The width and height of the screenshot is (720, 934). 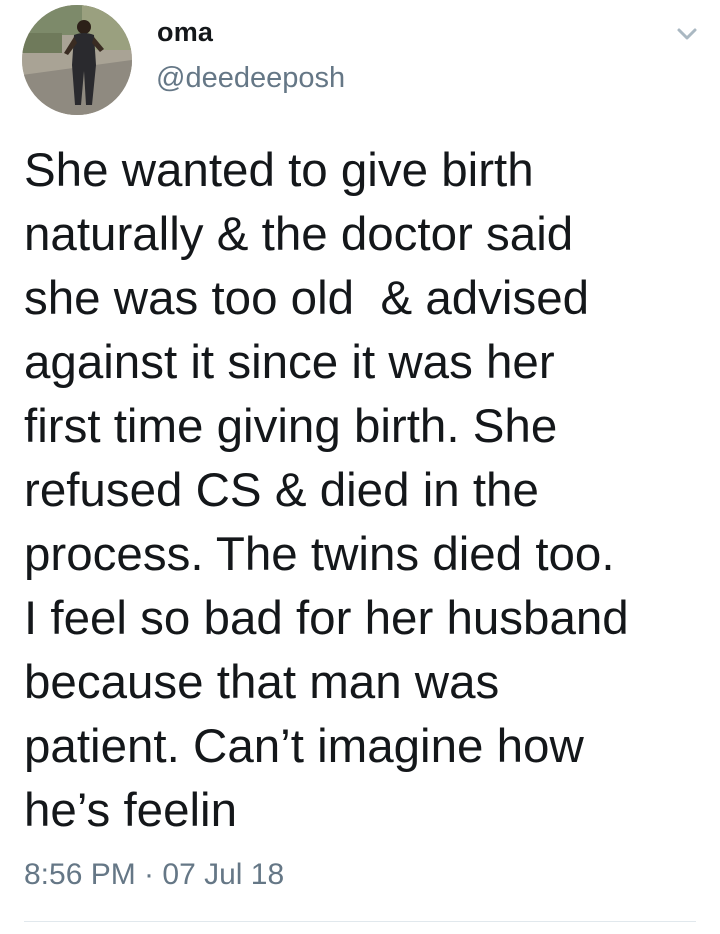 I want to click on divider, so click(x=360, y=921).